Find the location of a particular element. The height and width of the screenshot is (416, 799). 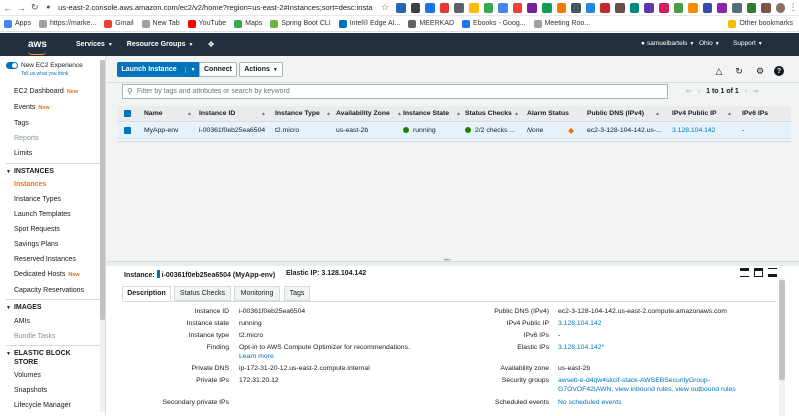

actions-button: Actions ▼ is located at coordinates (261, 69).